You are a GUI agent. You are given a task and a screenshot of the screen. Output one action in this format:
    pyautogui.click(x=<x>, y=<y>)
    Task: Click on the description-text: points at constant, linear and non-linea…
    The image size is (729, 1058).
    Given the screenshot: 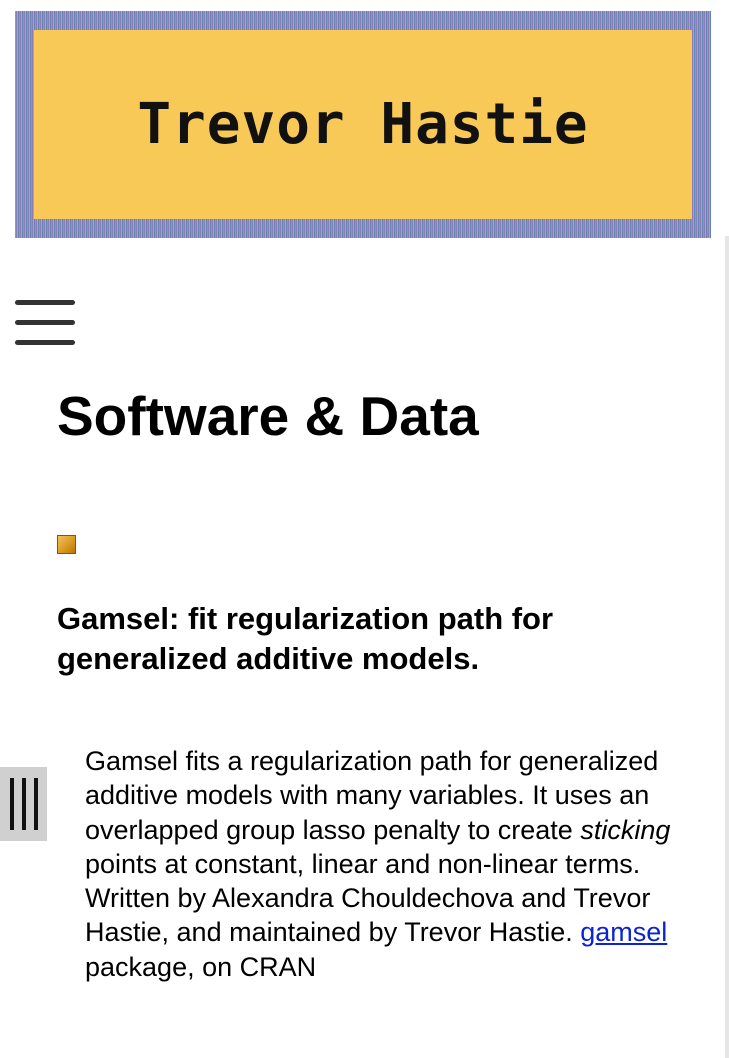 What is the action you would take?
    pyautogui.click(x=368, y=898)
    